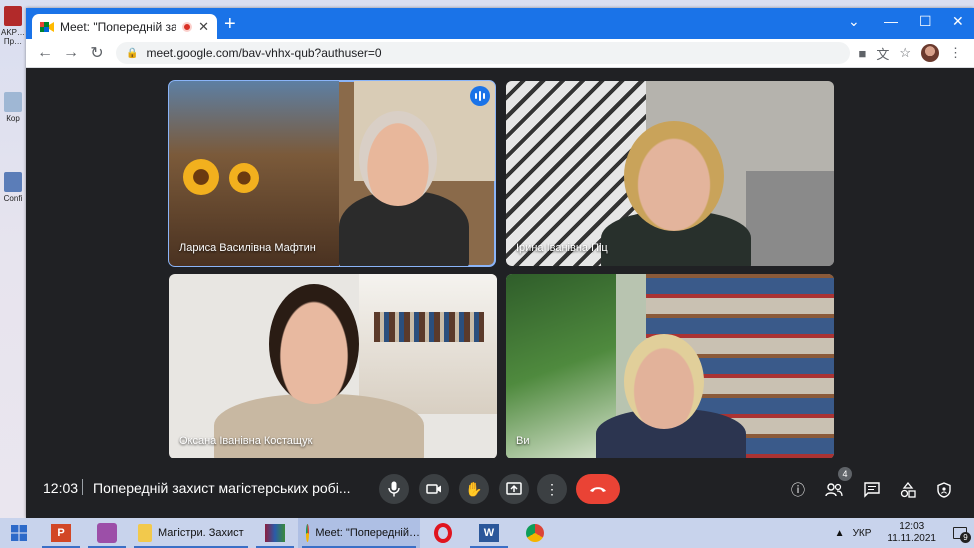 This screenshot has width=974, height=548. I want to click on microphone-button, so click(394, 489).